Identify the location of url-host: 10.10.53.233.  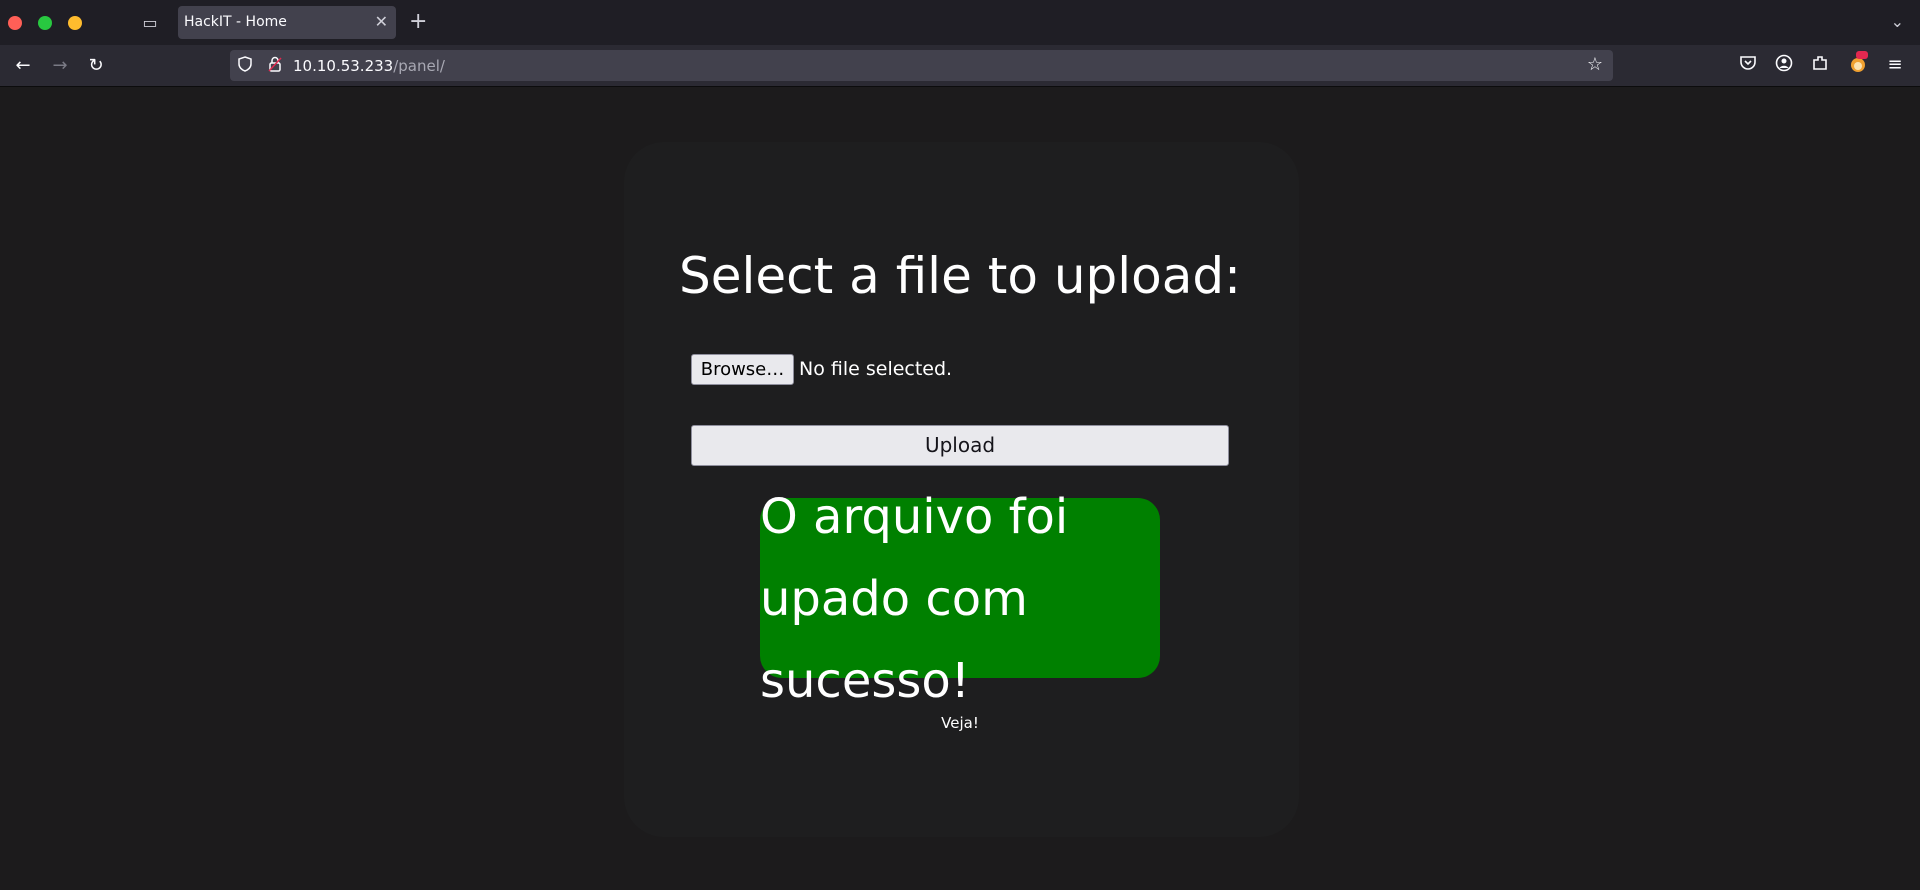
(343, 66).